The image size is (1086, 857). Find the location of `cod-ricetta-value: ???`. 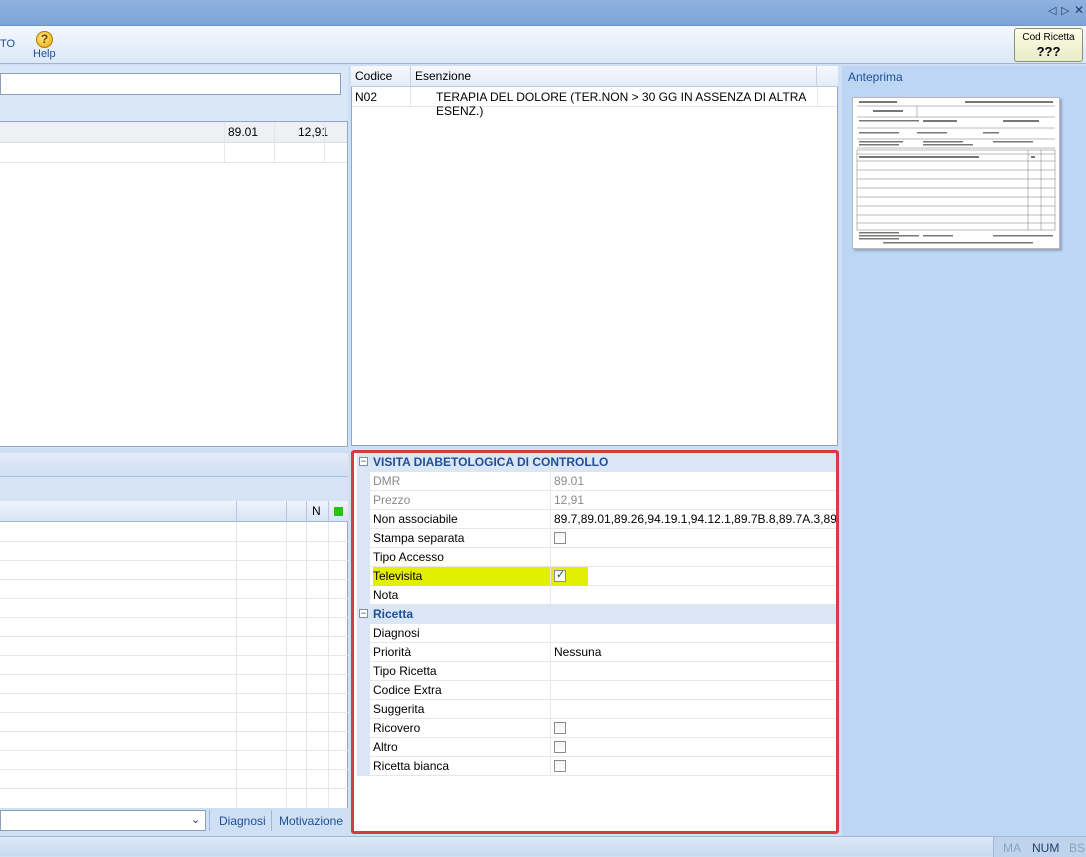

cod-ricetta-value: ??? is located at coordinates (1048, 51).